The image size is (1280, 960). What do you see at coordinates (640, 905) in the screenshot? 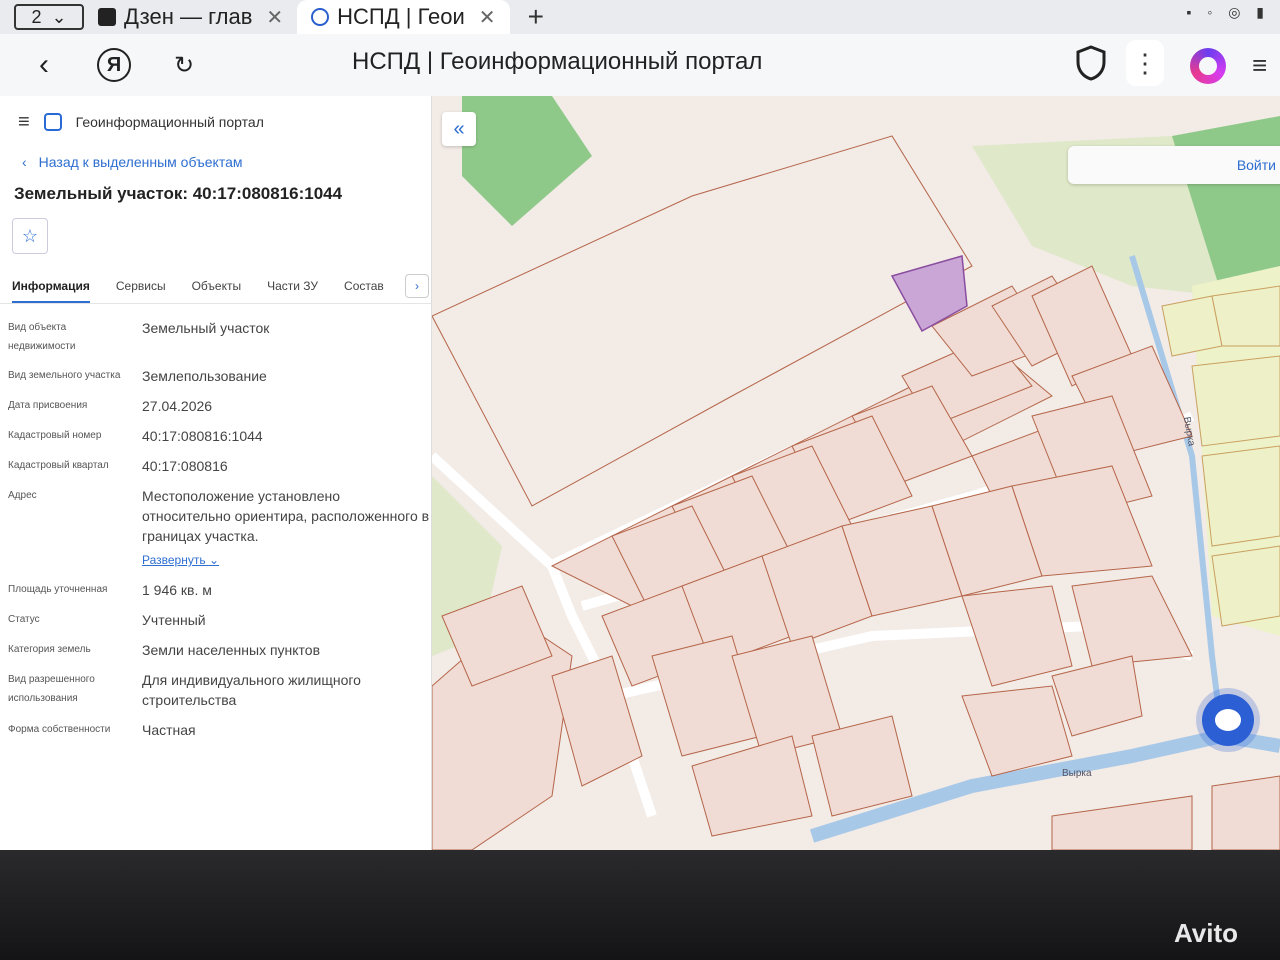
I see `monitor-bezel` at bounding box center [640, 905].